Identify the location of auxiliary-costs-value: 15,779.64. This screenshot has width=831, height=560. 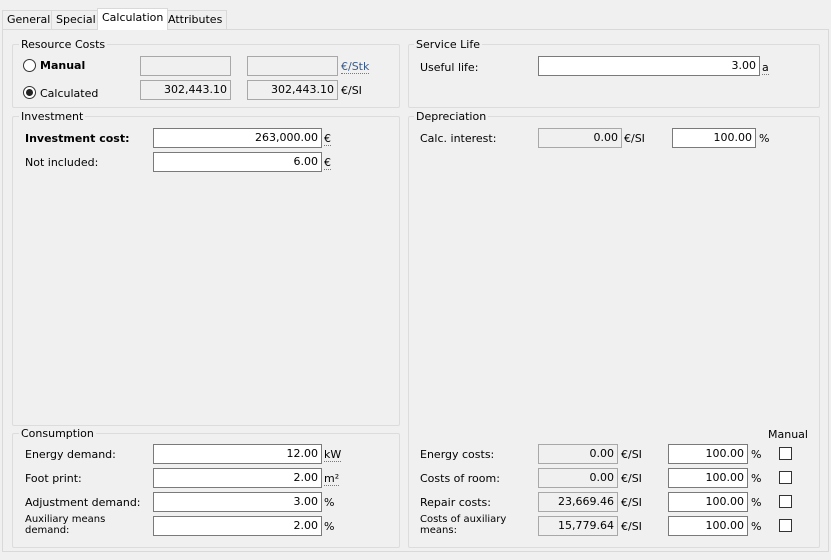
(578, 526).